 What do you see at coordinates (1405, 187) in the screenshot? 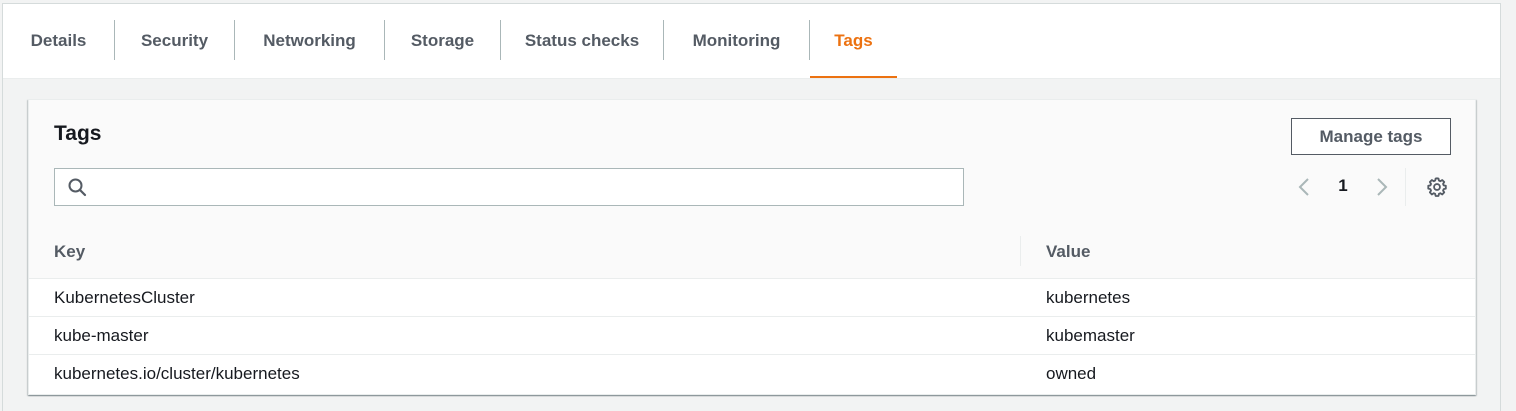
I see `pager-divider` at bounding box center [1405, 187].